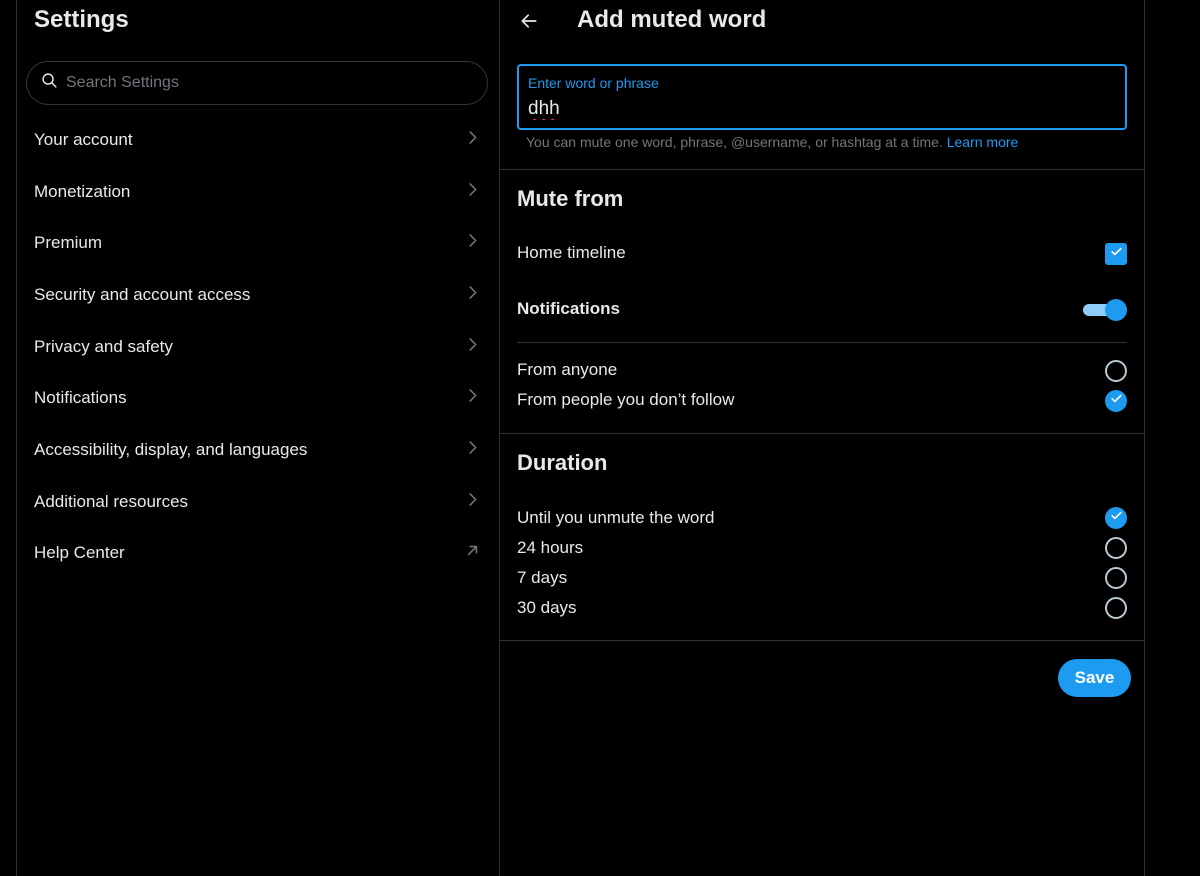  I want to click on menu-item-help-center: Help Center, so click(258, 554).